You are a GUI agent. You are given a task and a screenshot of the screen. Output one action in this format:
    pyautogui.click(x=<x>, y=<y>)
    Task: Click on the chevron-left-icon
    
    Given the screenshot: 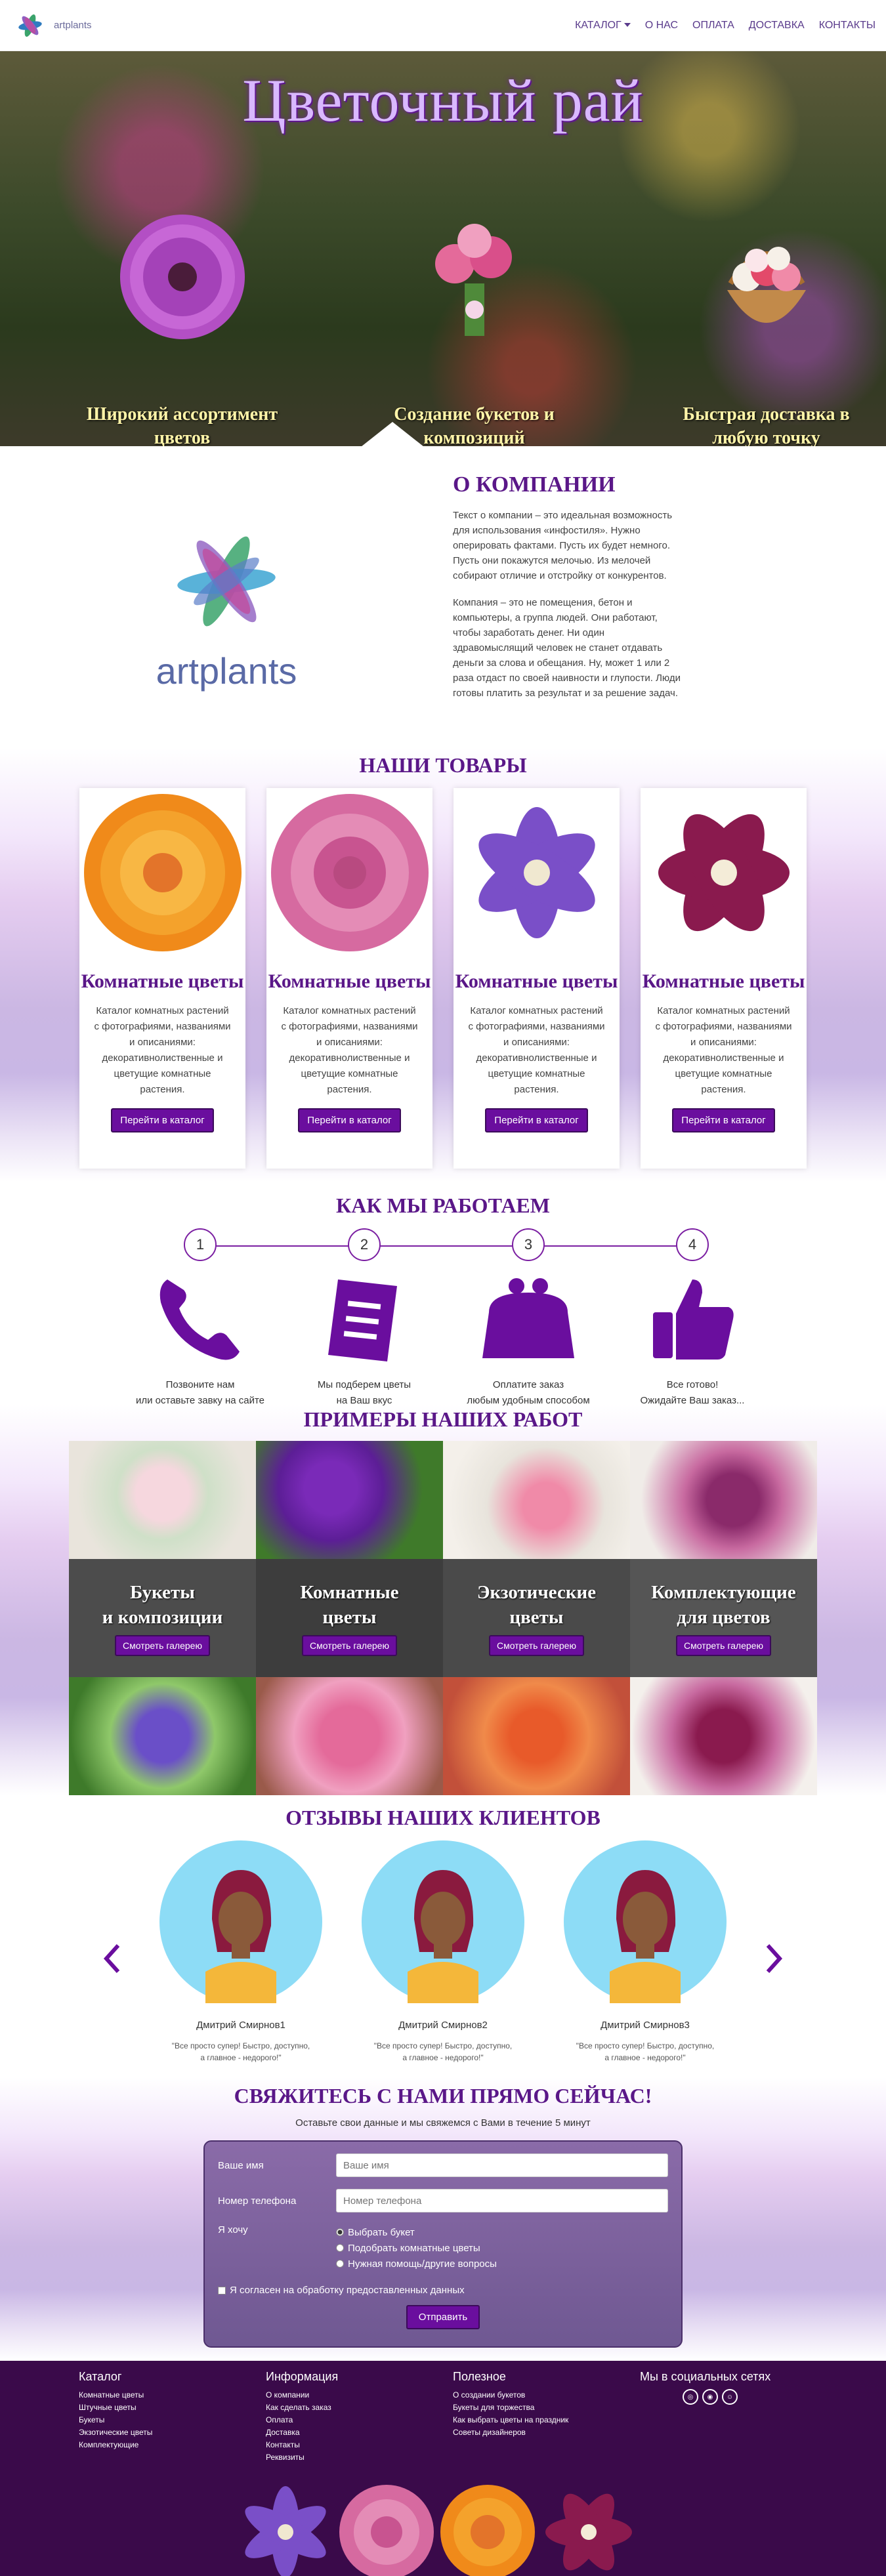 What is the action you would take?
    pyautogui.click(x=111, y=1959)
    